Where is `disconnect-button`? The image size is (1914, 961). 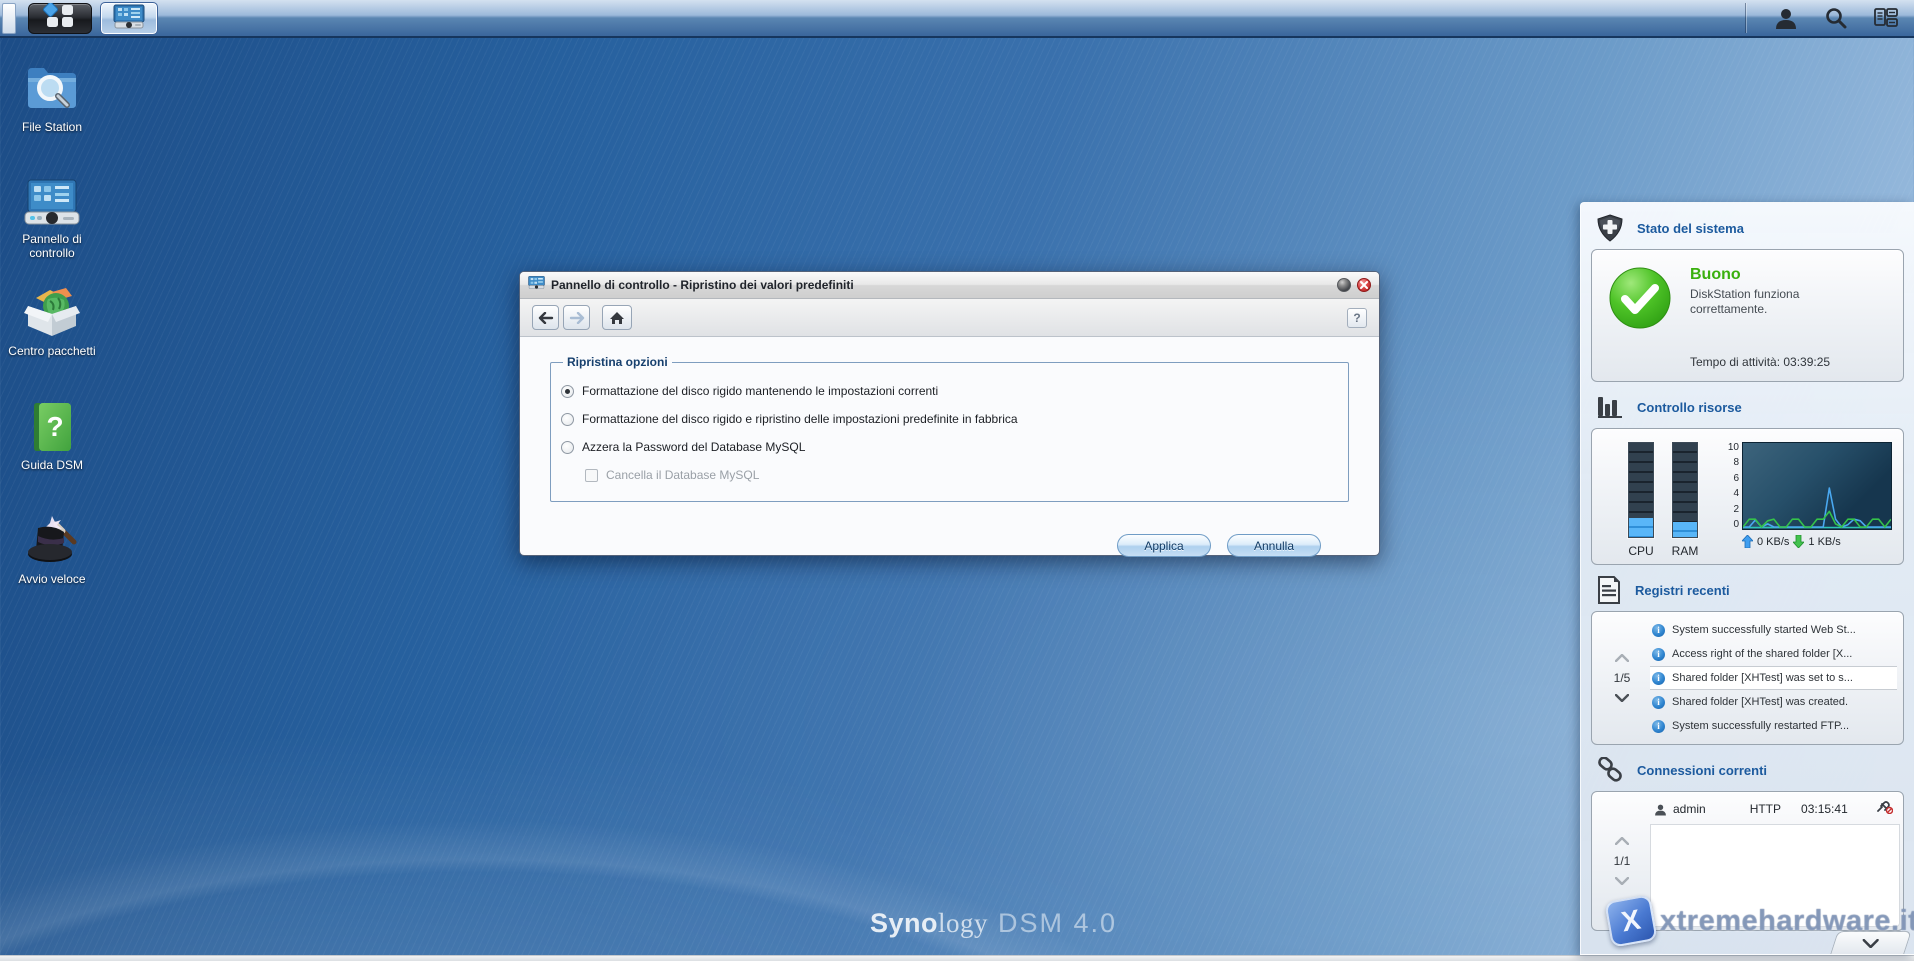
disconnect-button is located at coordinates (1885, 809).